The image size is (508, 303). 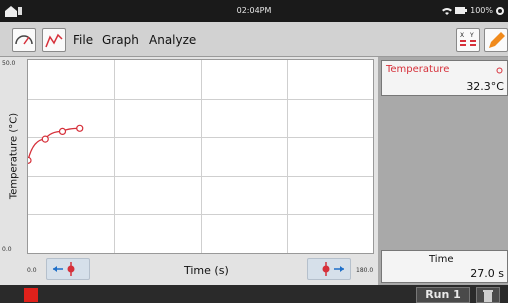 I want to click on scroll-right-icon, so click(x=333, y=269).